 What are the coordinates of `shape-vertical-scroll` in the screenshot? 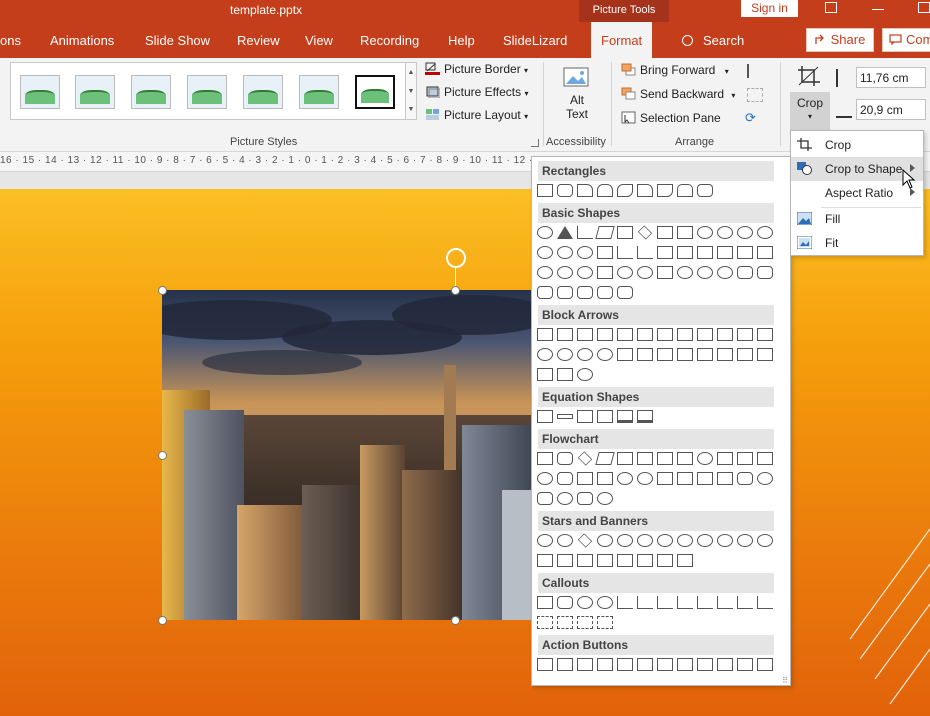 It's located at (625, 561).